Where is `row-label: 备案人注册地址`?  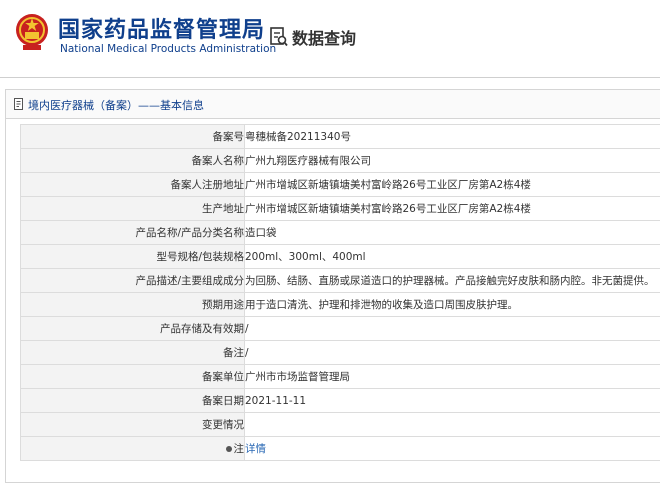 row-label: 备案人注册地址 is located at coordinates (132, 184).